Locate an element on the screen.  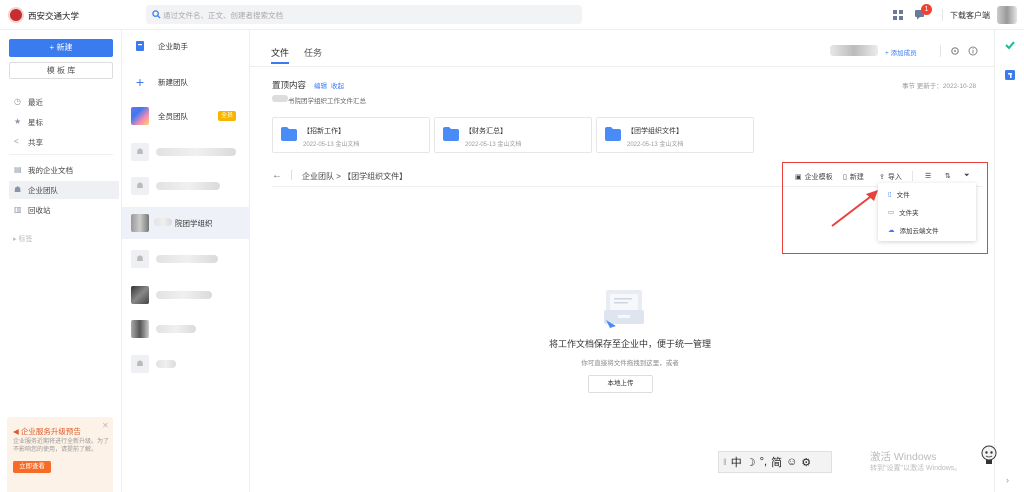
share-icon: < is located at coordinates (16, 141).